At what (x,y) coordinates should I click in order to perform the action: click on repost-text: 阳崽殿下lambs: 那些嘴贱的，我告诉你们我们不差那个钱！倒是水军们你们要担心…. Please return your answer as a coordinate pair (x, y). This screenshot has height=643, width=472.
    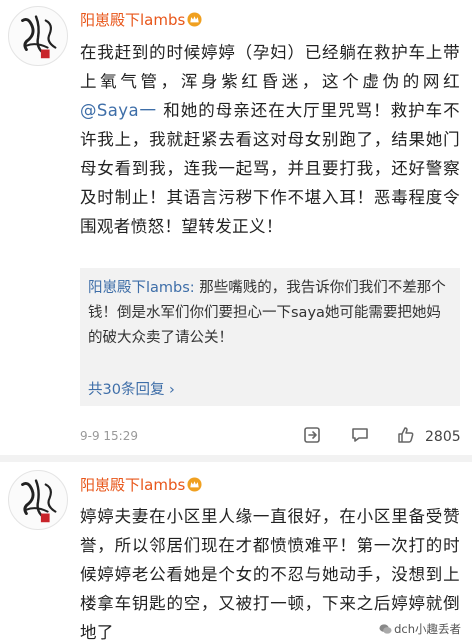
    Looking at the image, I should click on (270, 313).